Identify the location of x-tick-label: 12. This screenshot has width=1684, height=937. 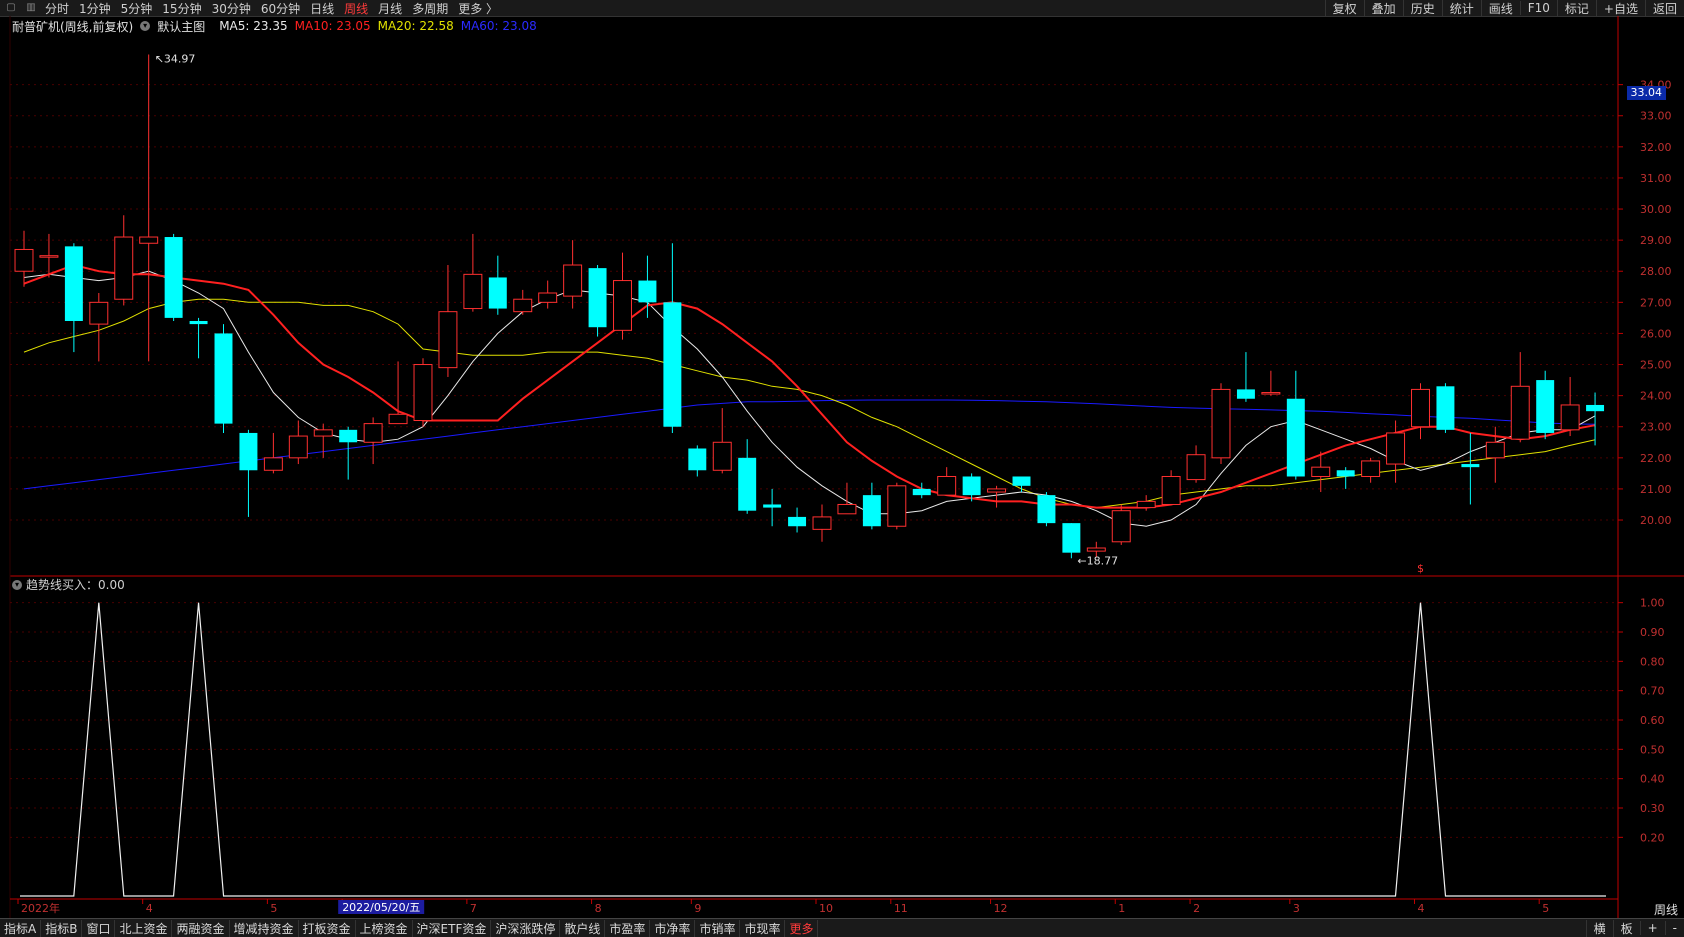
(1001, 908).